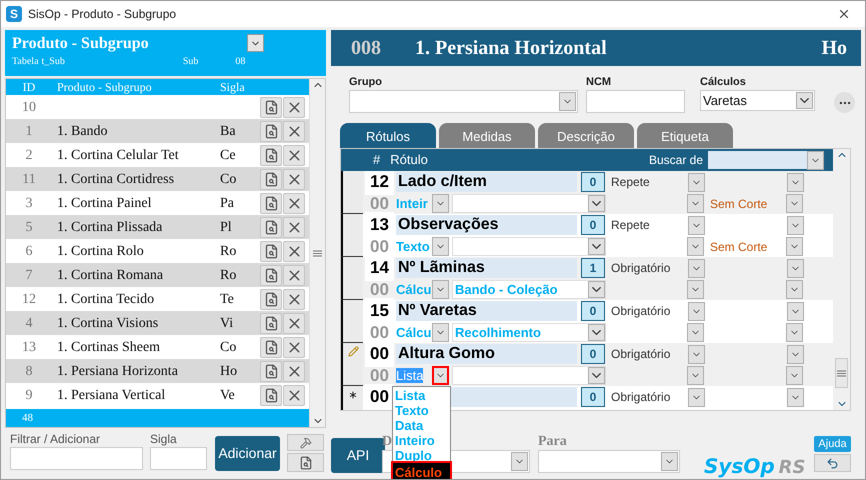 The height and width of the screenshot is (480, 866). I want to click on label-field: Nº Lãminas, so click(486, 268).